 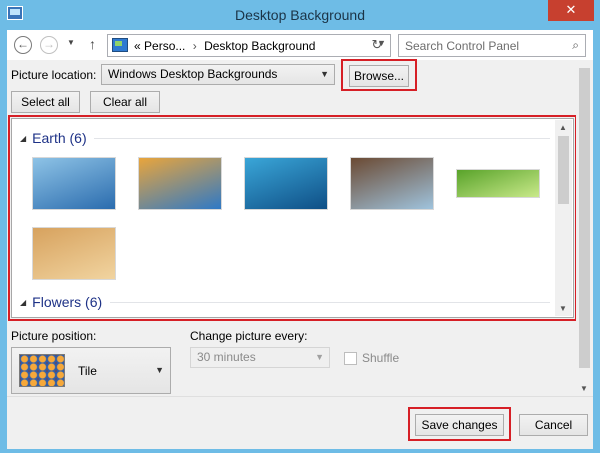 What do you see at coordinates (3, 241) in the screenshot?
I see `window-frame-left` at bounding box center [3, 241].